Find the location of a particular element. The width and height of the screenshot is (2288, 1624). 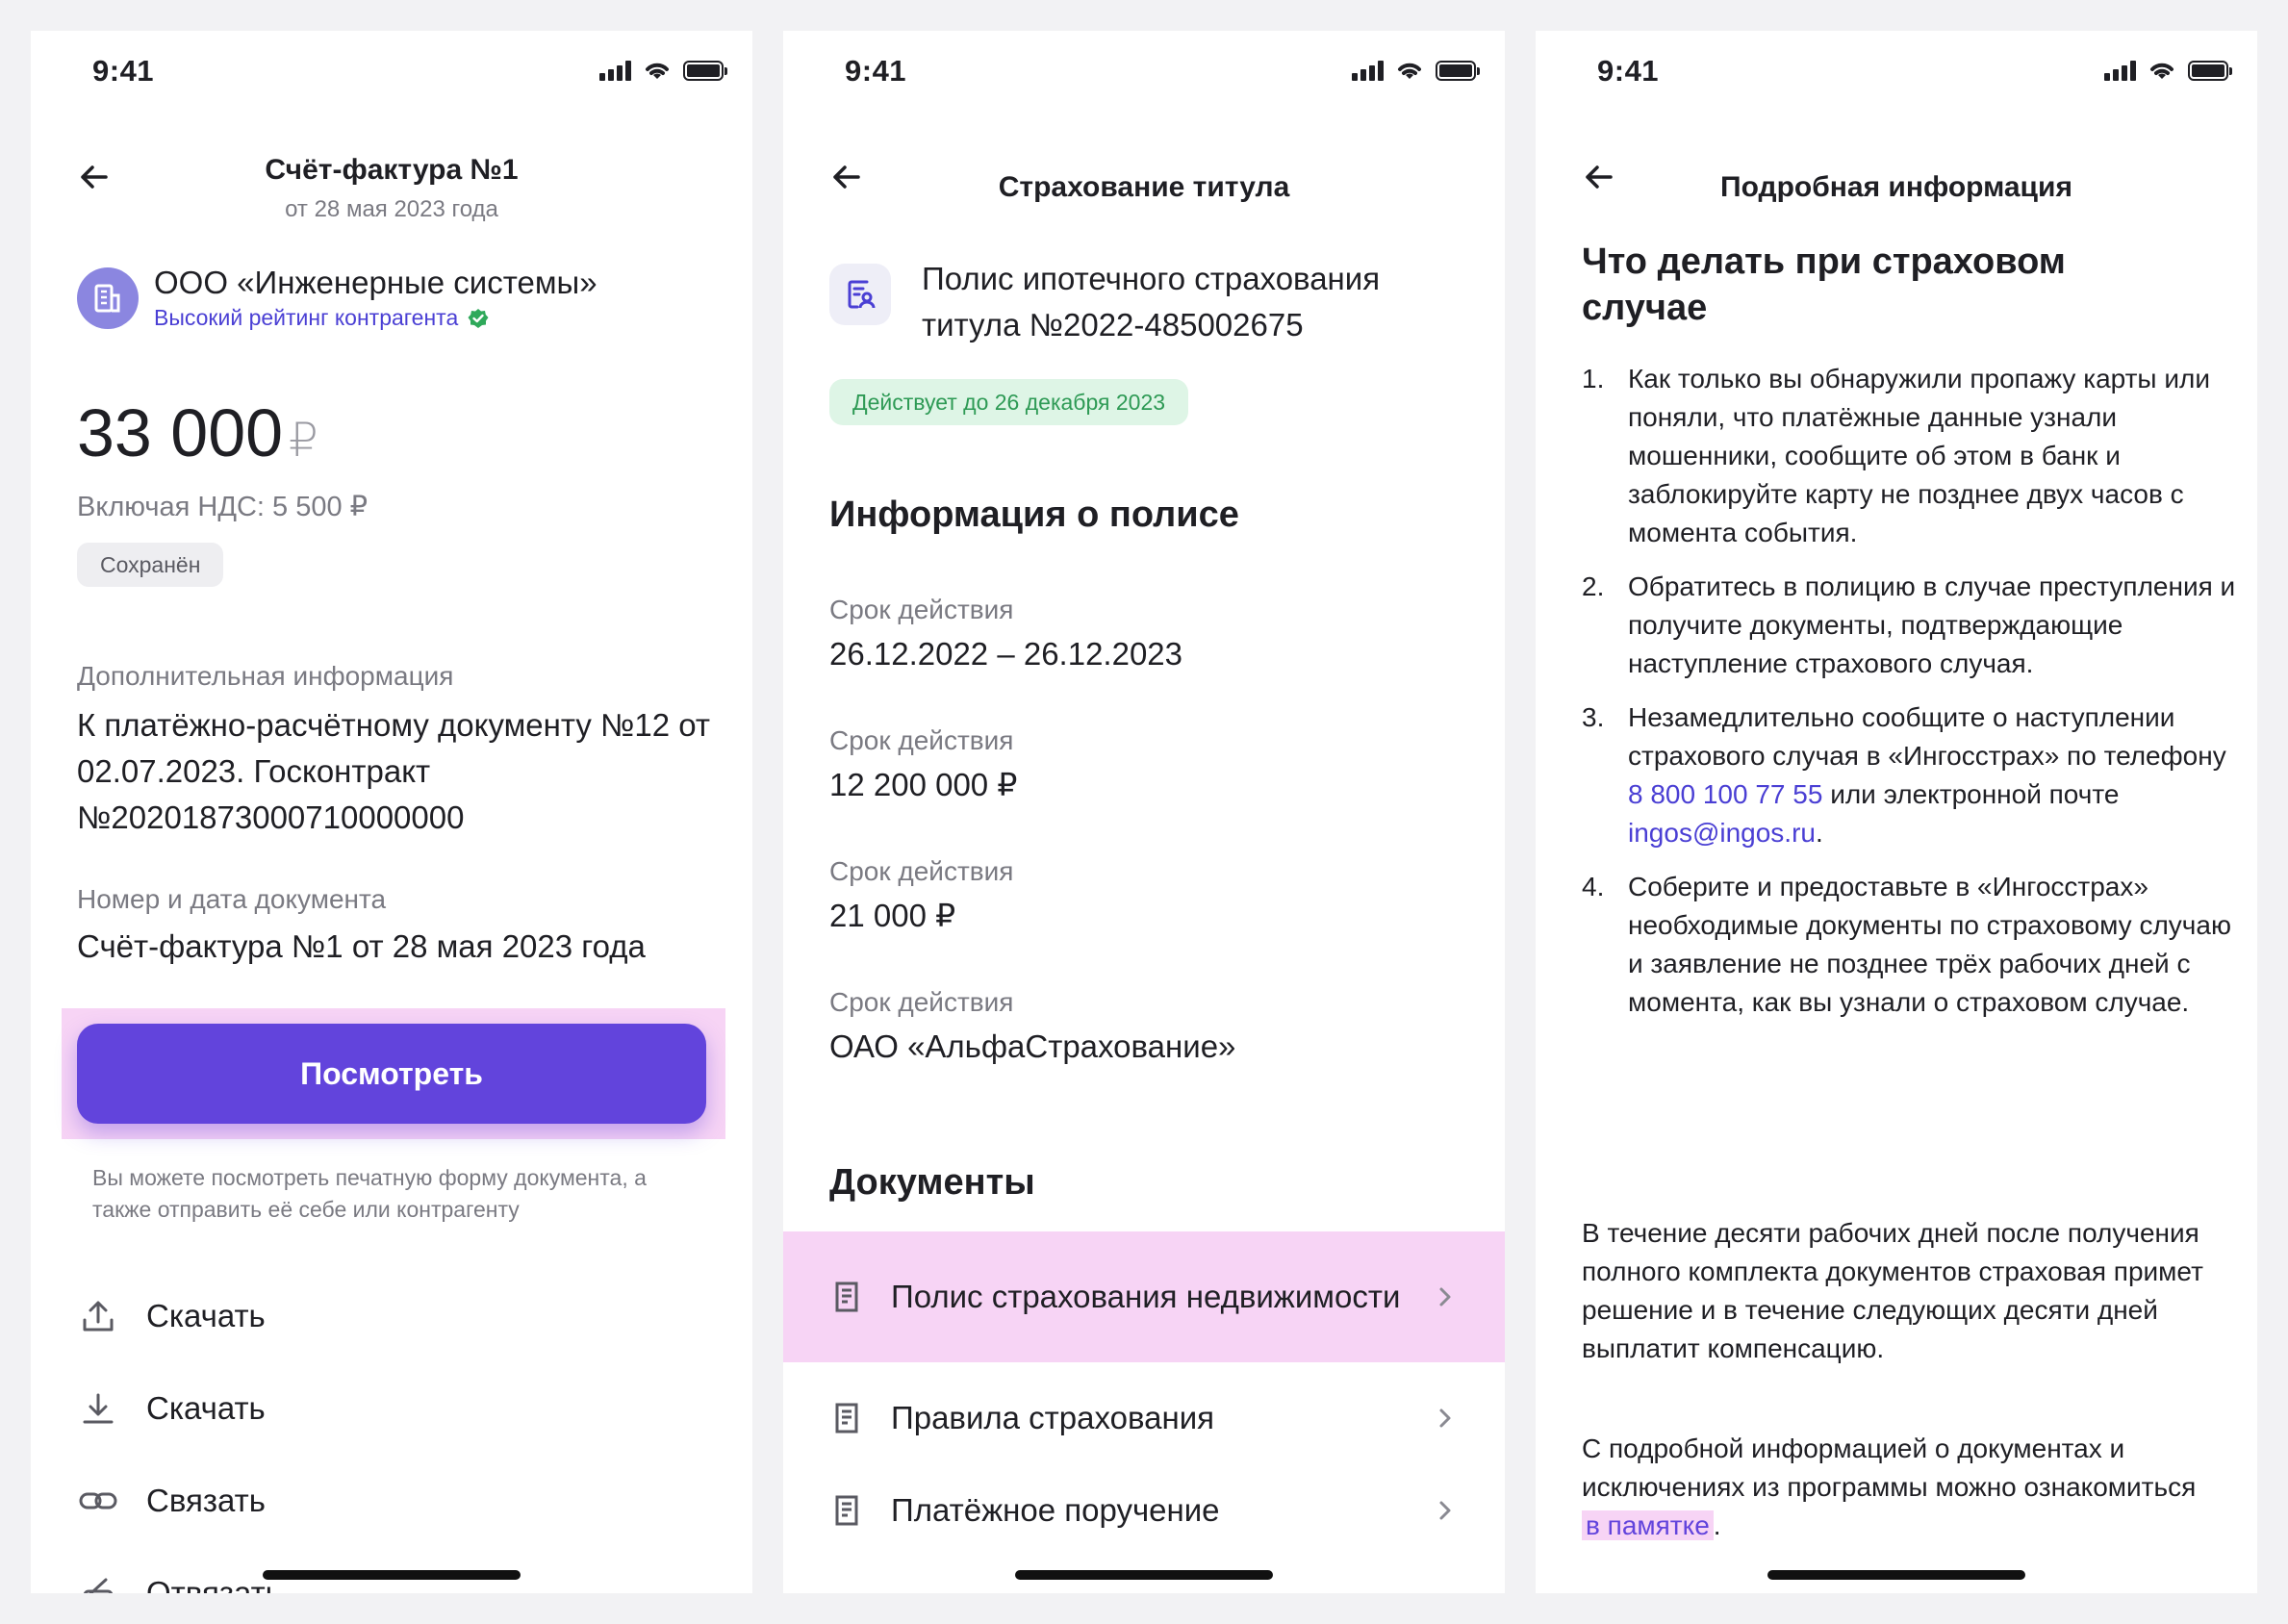

section-heading: Что делать при страховом случае is located at coordinates (1824, 284).